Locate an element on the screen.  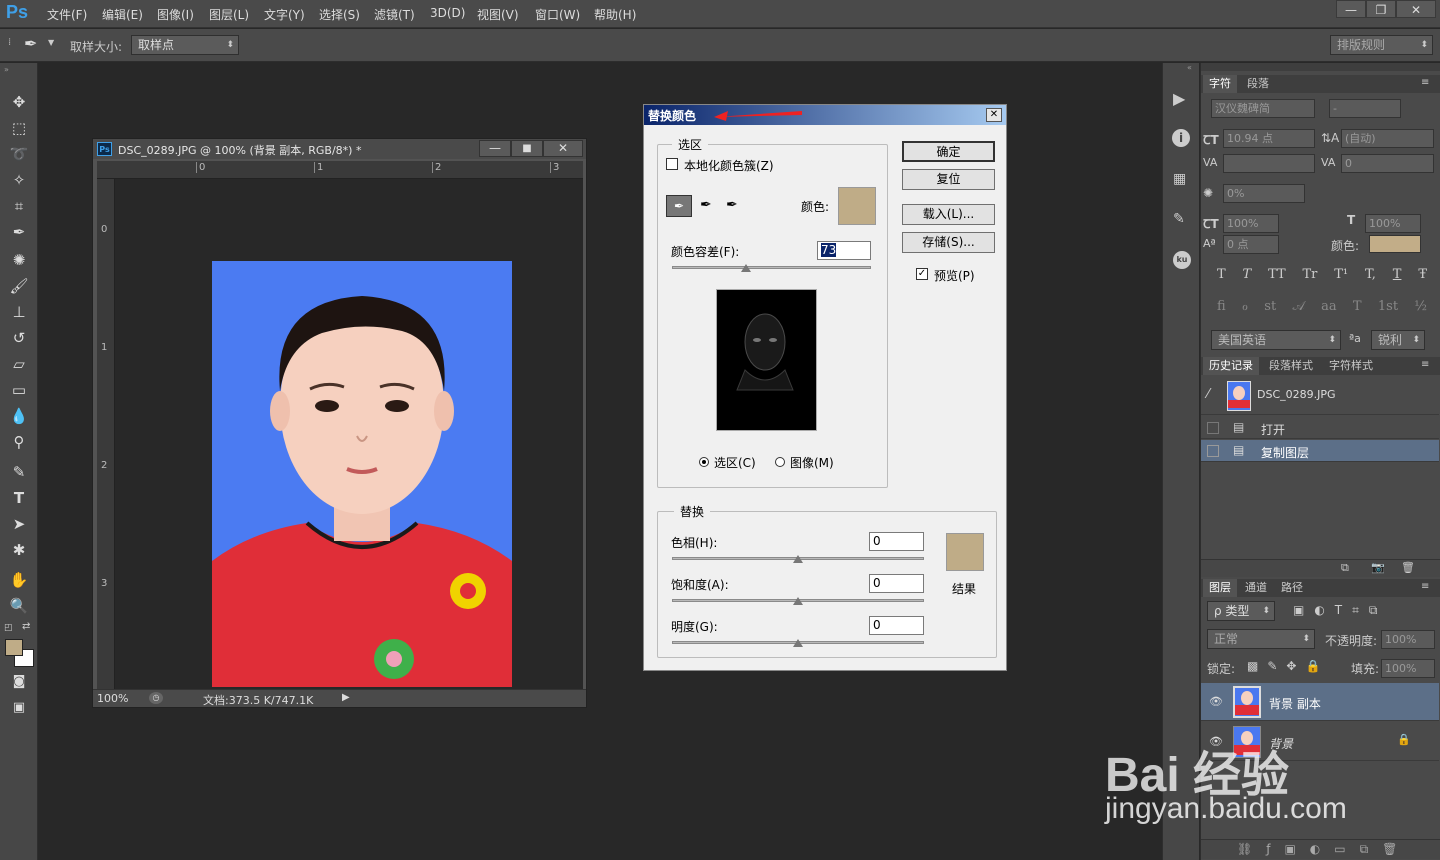
lock-icons: ▩✎✥🔒 is located at coordinates (1288, 666).